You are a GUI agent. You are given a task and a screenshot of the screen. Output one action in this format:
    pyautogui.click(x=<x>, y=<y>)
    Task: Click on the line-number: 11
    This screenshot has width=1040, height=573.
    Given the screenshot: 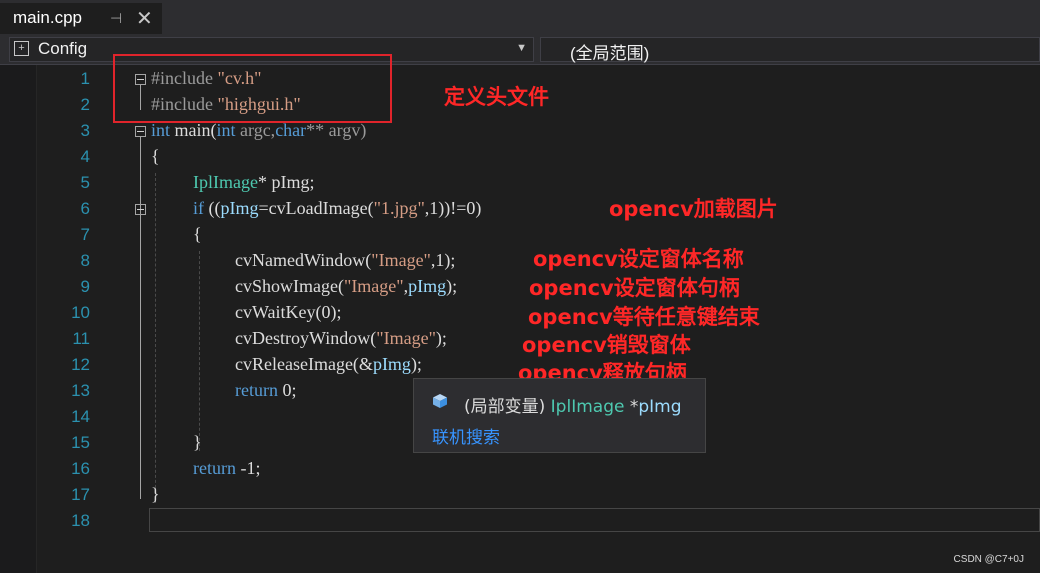 What is the action you would take?
    pyautogui.click(x=81, y=338)
    